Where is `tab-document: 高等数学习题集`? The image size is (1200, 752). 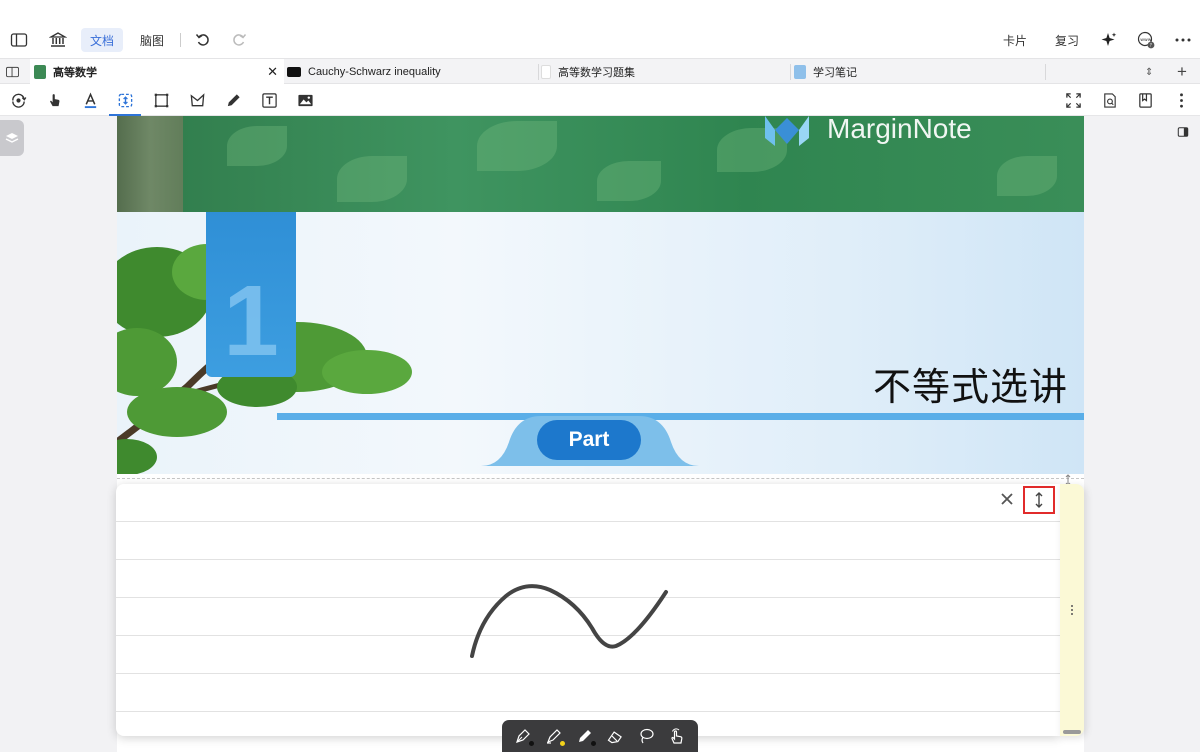 tab-document: 高等数学习题集 is located at coordinates (666, 72).